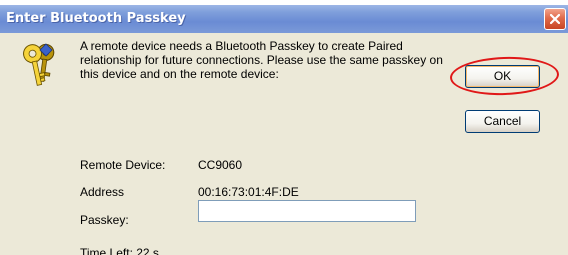 This screenshot has width=568, height=255. What do you see at coordinates (307, 211) in the screenshot?
I see `passkey-input` at bounding box center [307, 211].